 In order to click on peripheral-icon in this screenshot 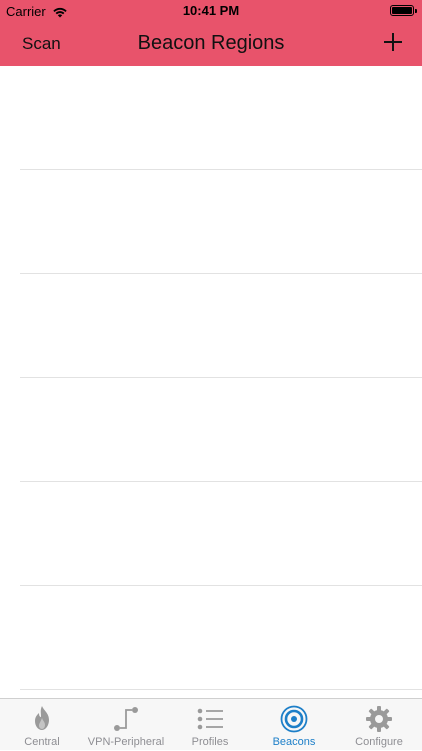, I will do `click(126, 719)`.